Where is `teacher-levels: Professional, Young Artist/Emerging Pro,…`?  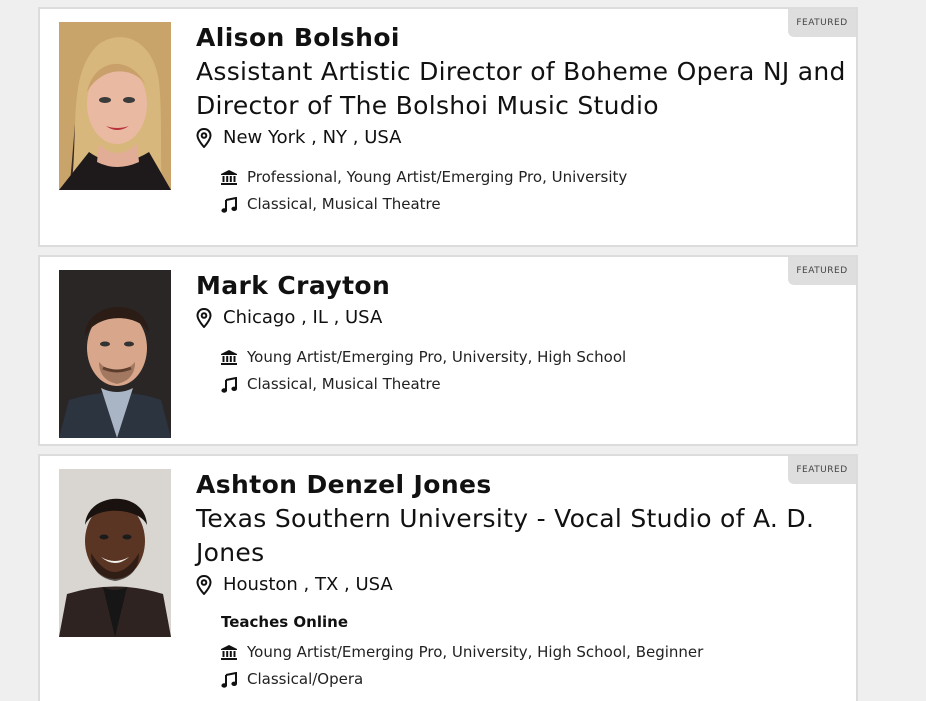
teacher-levels: Professional, Young Artist/Emerging Pro,… is located at coordinates (437, 177).